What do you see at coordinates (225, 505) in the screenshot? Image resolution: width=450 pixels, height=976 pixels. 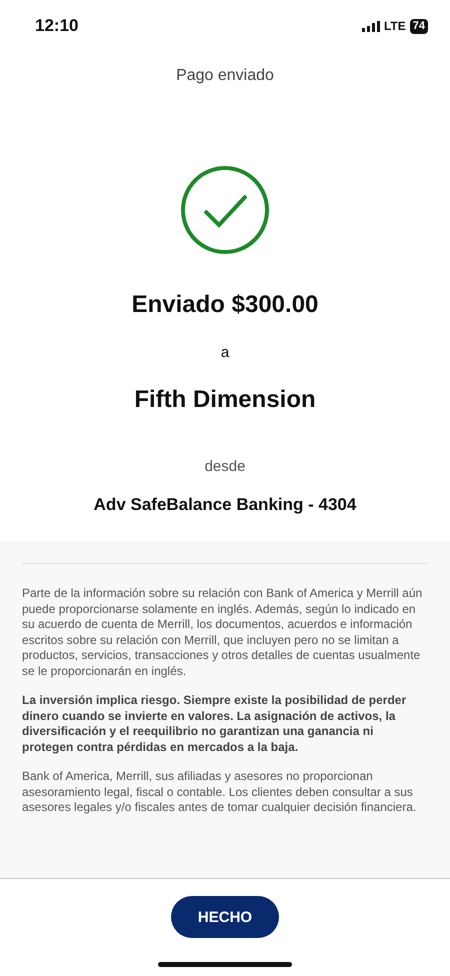 I see `source-account: Adv SafeBalance Banking - 4304` at bounding box center [225, 505].